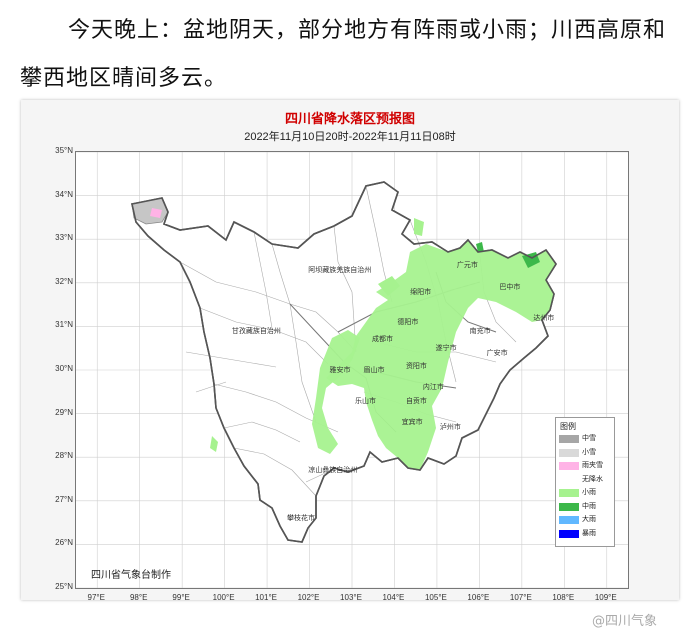 This screenshot has height=635, width=700. What do you see at coordinates (393, 597) in the screenshot?
I see `longitude-label: 104°E` at bounding box center [393, 597].